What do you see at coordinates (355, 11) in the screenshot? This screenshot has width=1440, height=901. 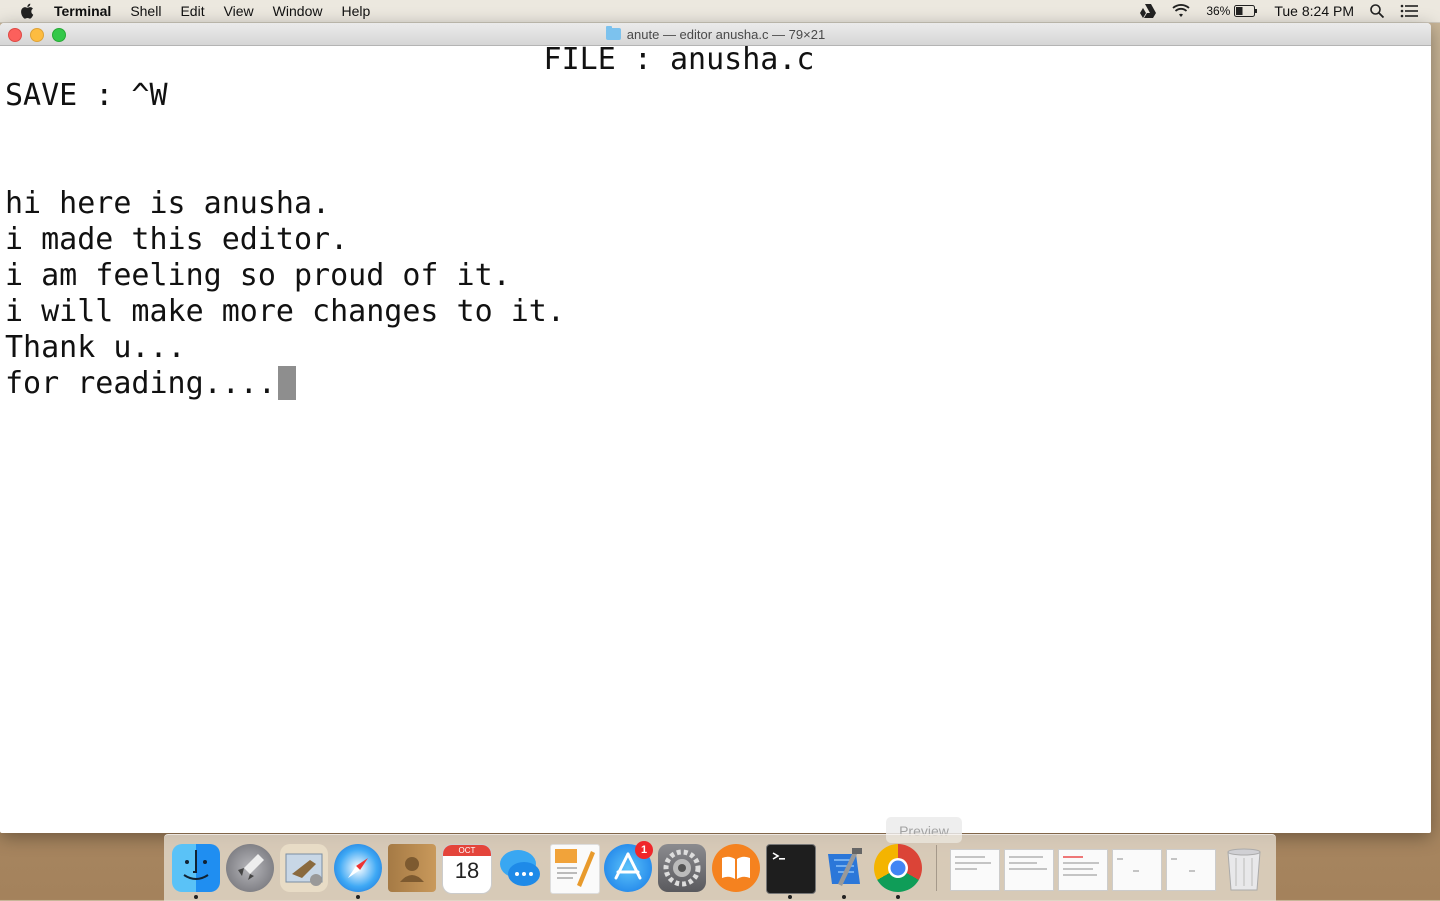 I see `menu-help: Help` at bounding box center [355, 11].